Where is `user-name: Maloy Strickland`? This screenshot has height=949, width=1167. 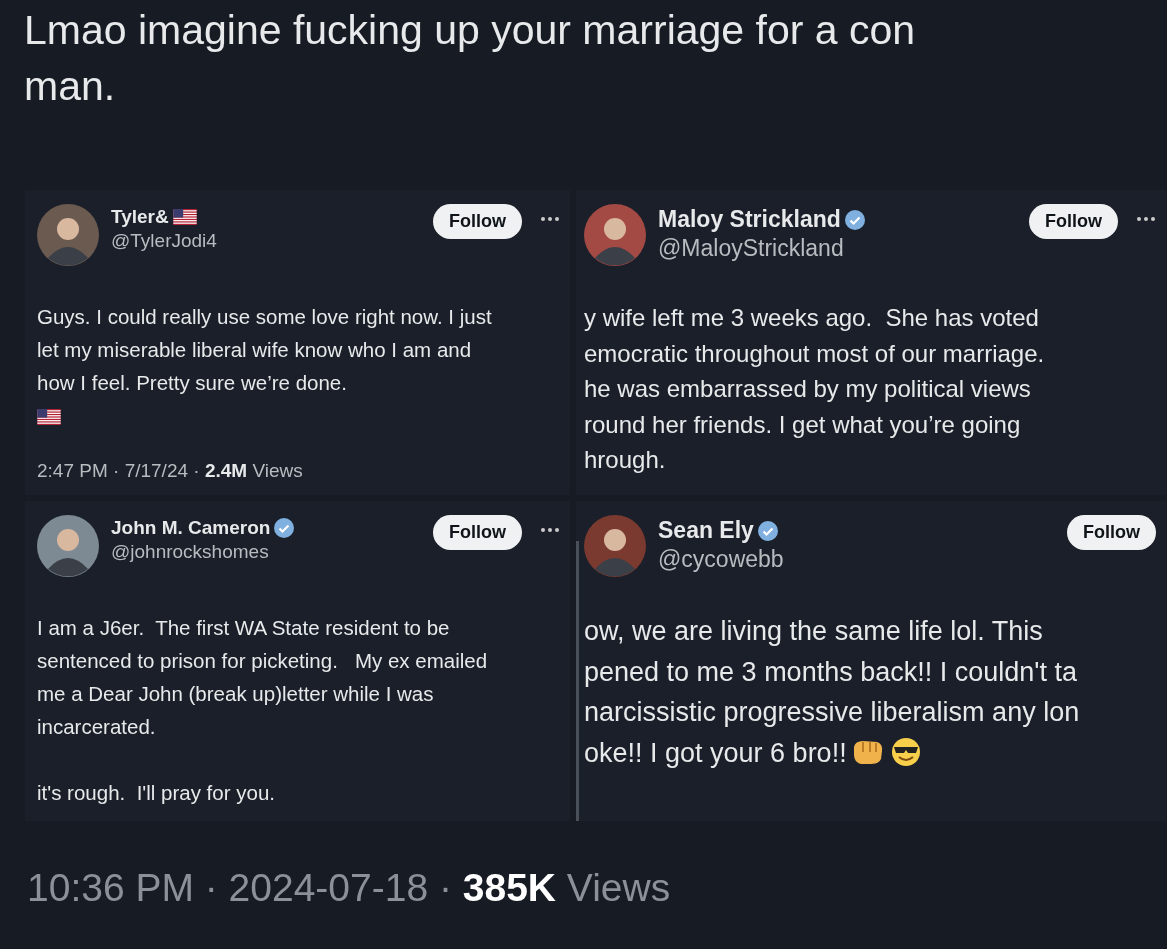
user-name: Maloy Strickland is located at coordinates (749, 219).